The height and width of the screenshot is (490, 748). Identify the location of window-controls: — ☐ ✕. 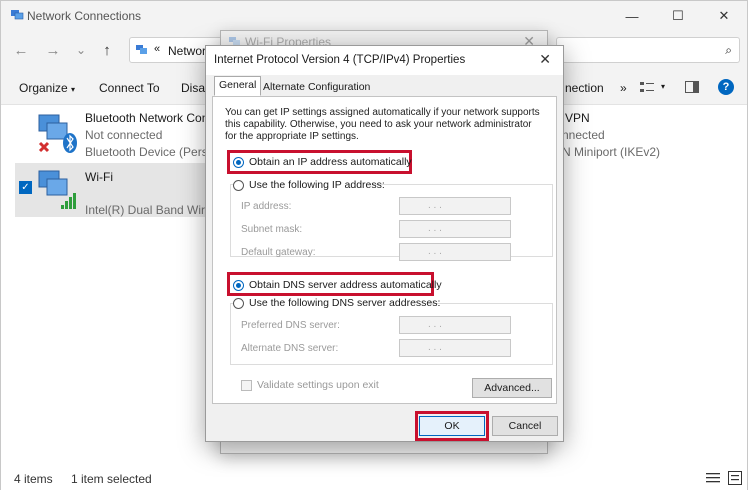
(678, 16).